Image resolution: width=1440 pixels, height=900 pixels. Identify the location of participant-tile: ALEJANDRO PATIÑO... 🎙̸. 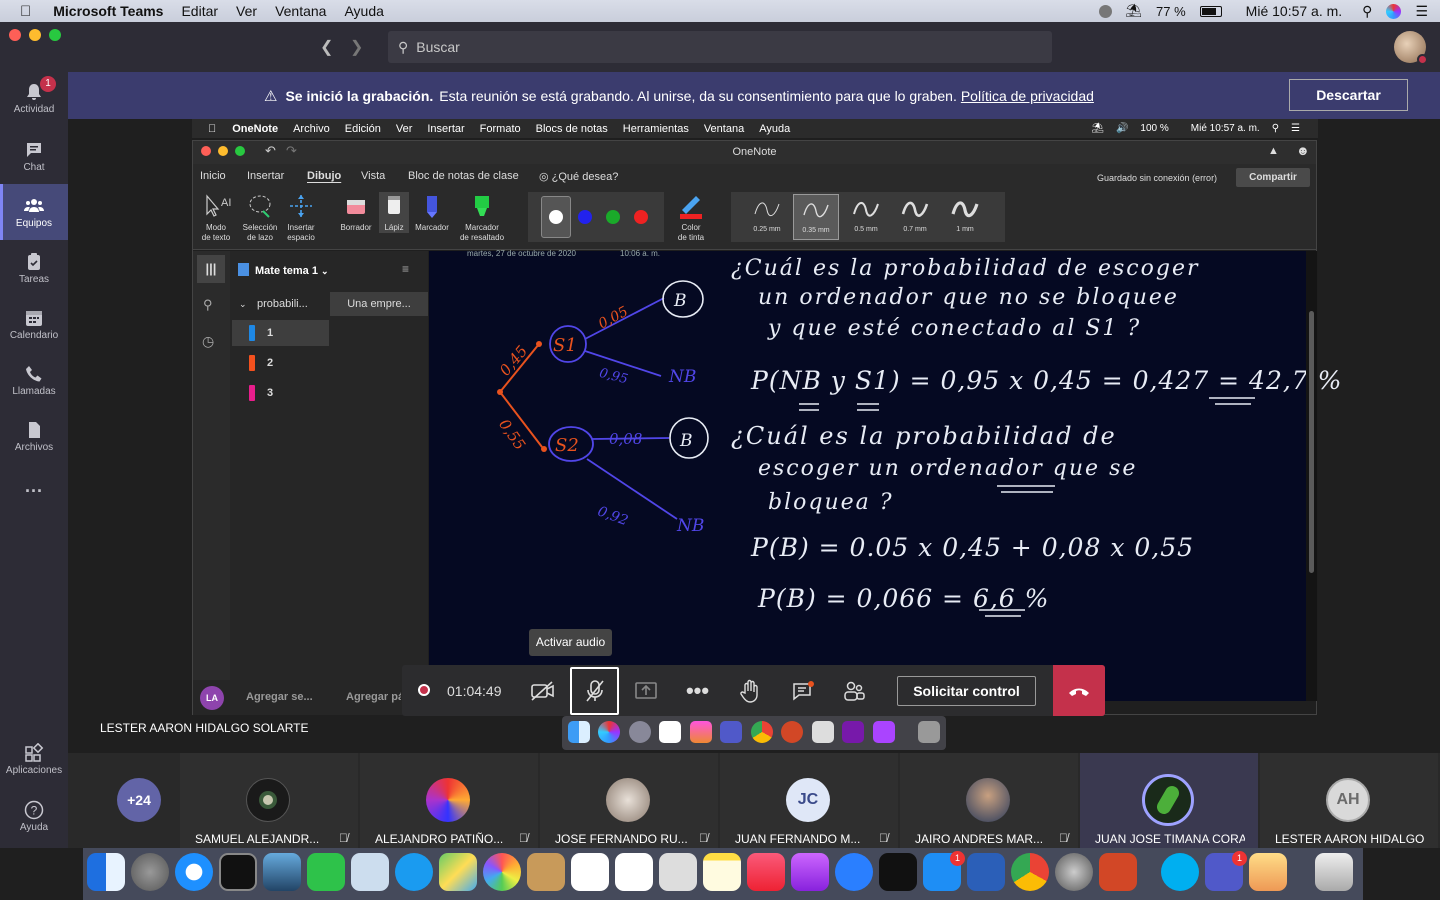
(449, 800).